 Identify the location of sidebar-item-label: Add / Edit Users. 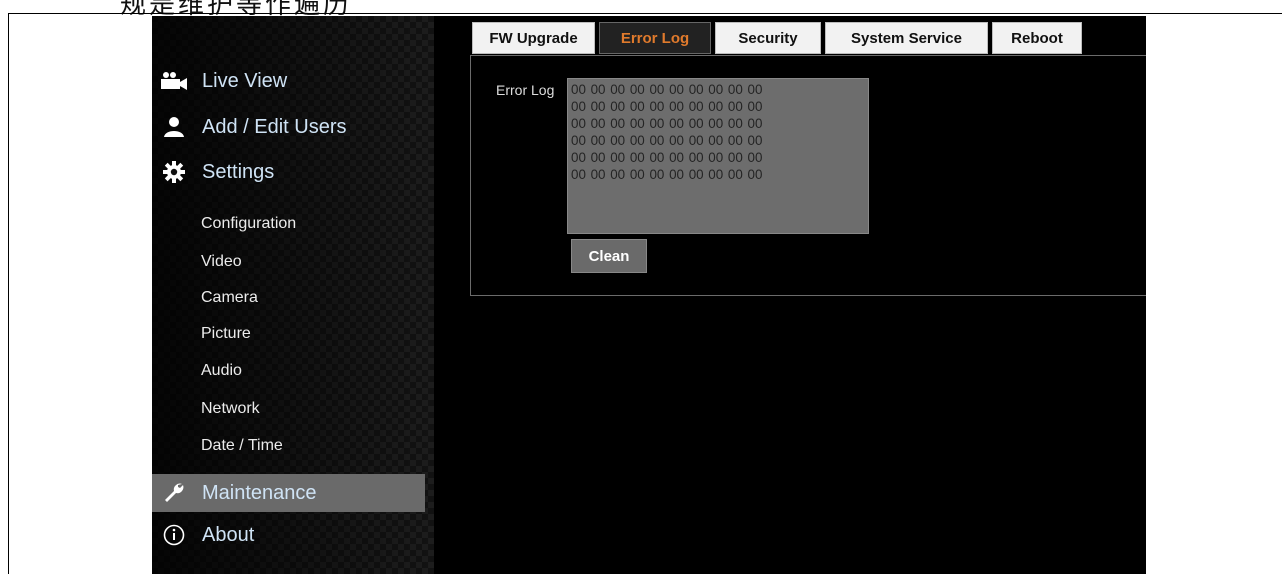
(274, 126).